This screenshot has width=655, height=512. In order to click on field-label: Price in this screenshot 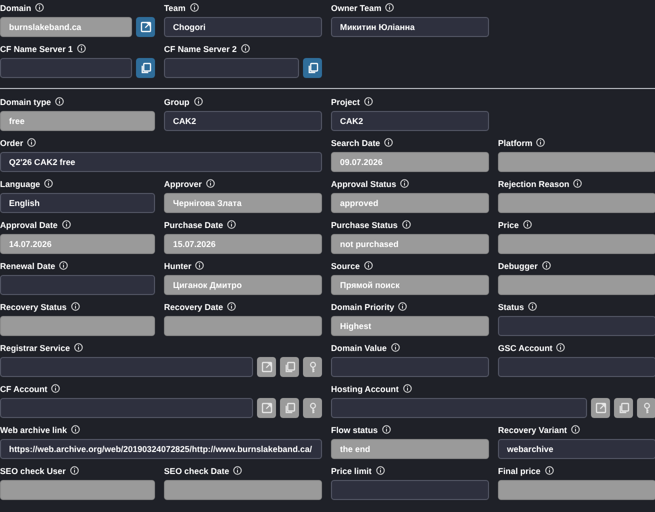, I will do `click(508, 225)`.